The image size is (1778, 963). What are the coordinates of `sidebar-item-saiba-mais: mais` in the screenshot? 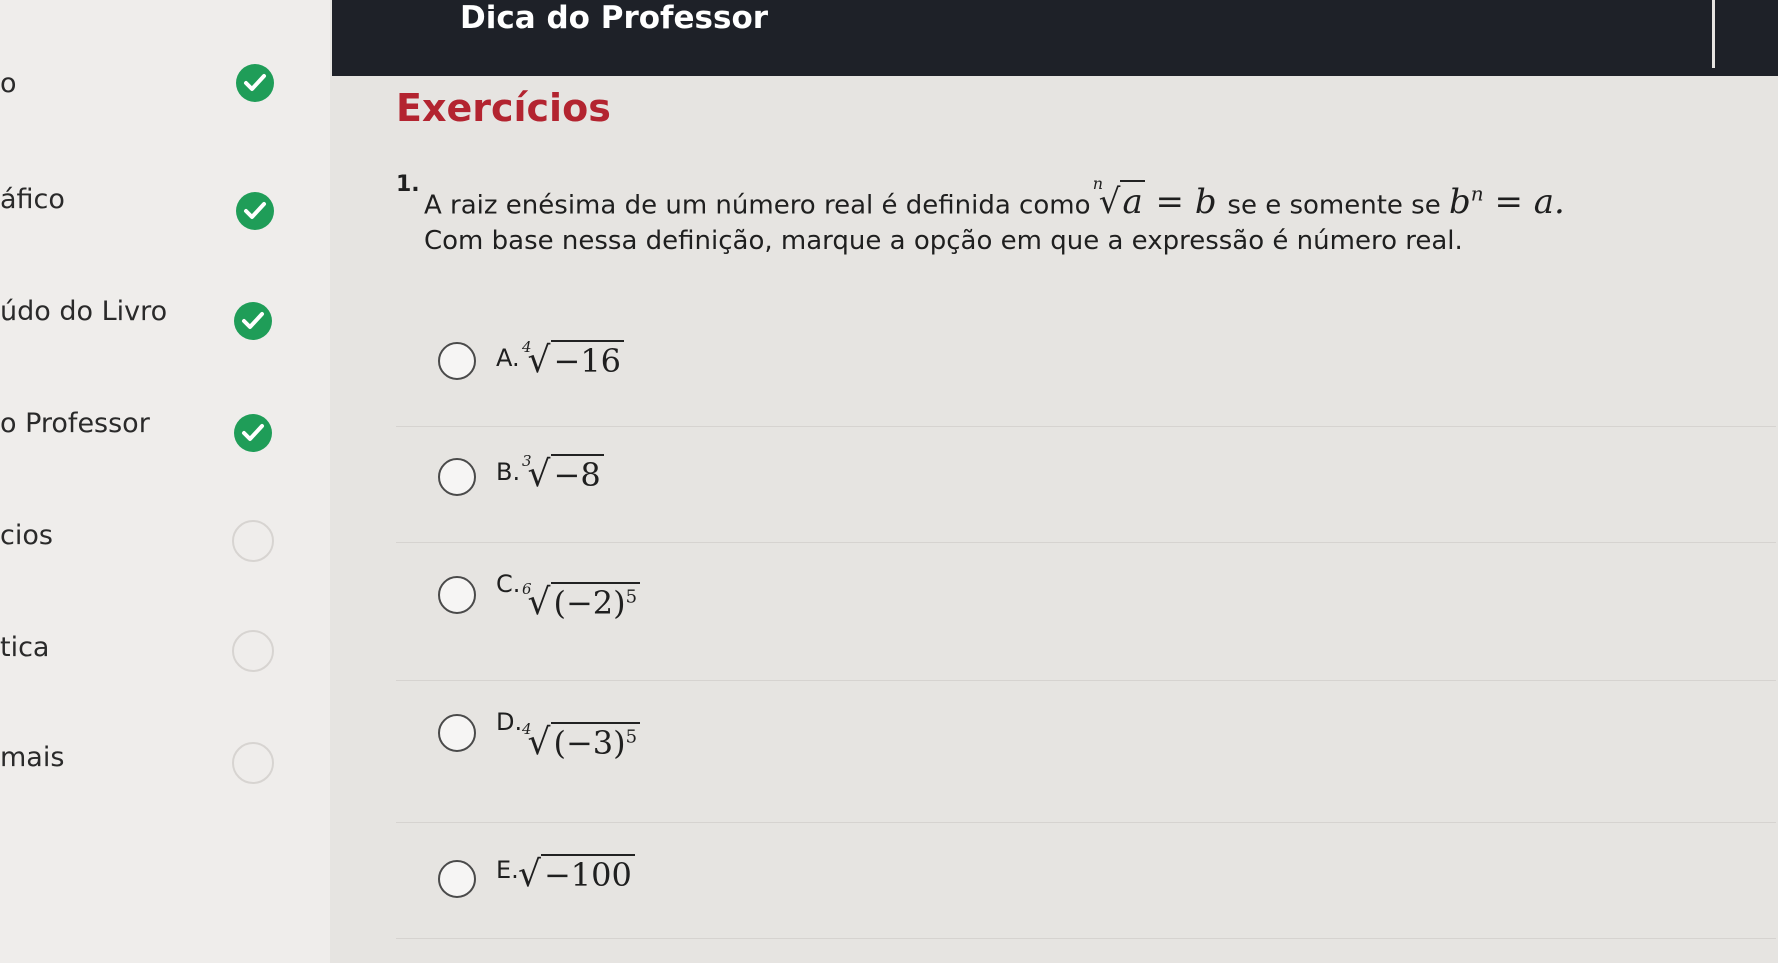 It's located at (165, 768).